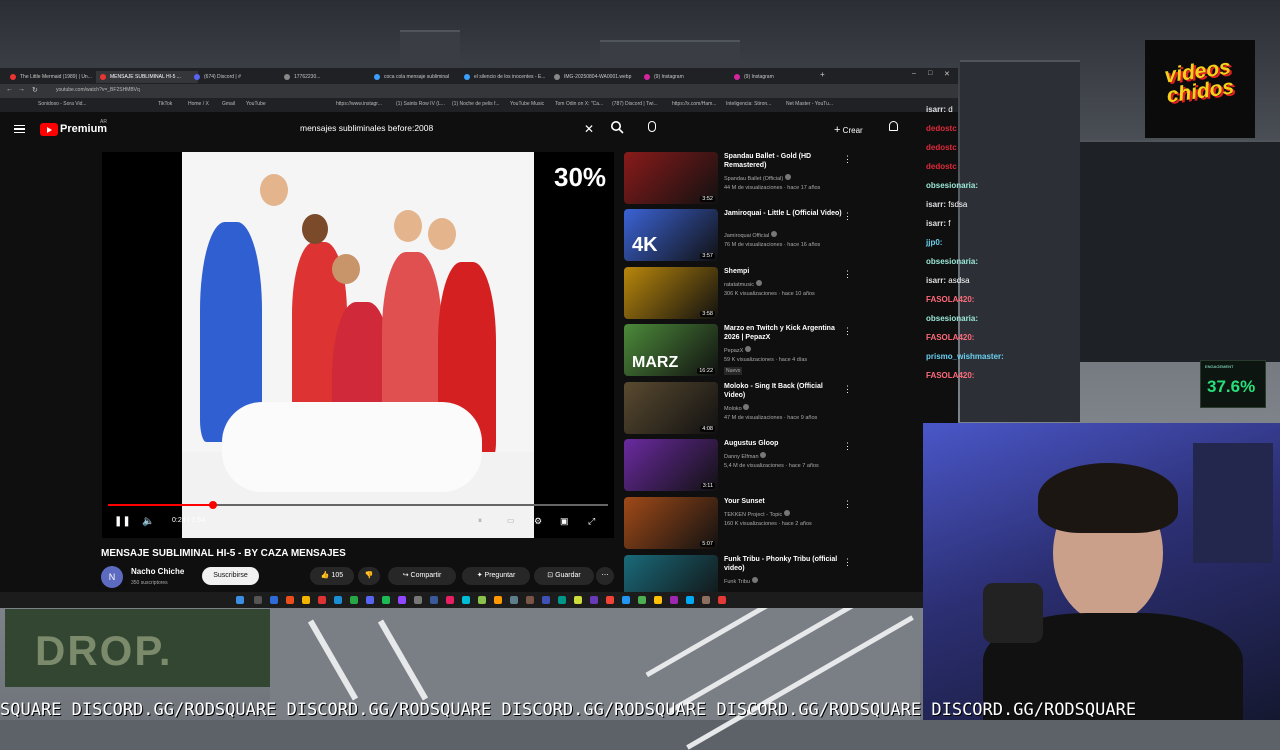 Image resolution: width=1280 pixels, height=750 pixels. I want to click on pause-icon: ❚❚, so click(122, 521).